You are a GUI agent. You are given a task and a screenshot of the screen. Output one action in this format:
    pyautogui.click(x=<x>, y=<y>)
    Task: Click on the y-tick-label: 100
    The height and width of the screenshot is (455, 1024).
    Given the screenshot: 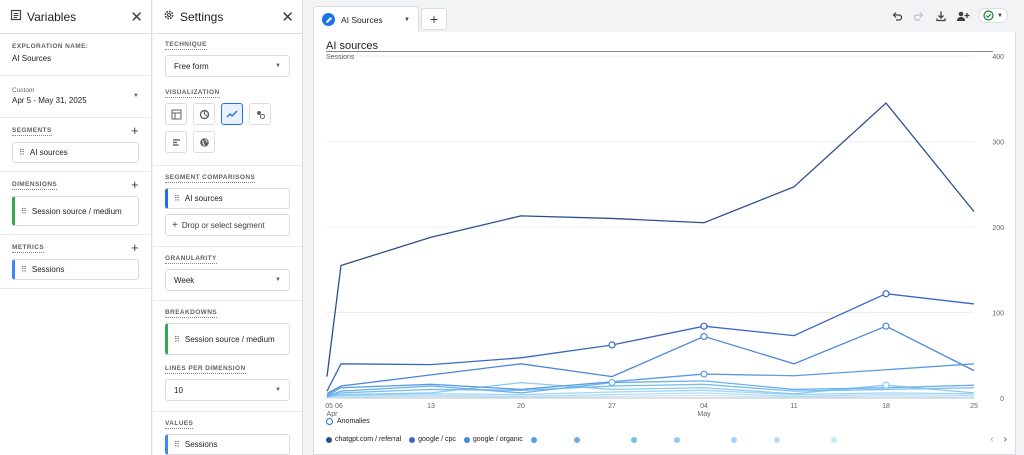 What is the action you would take?
    pyautogui.click(x=998, y=314)
    